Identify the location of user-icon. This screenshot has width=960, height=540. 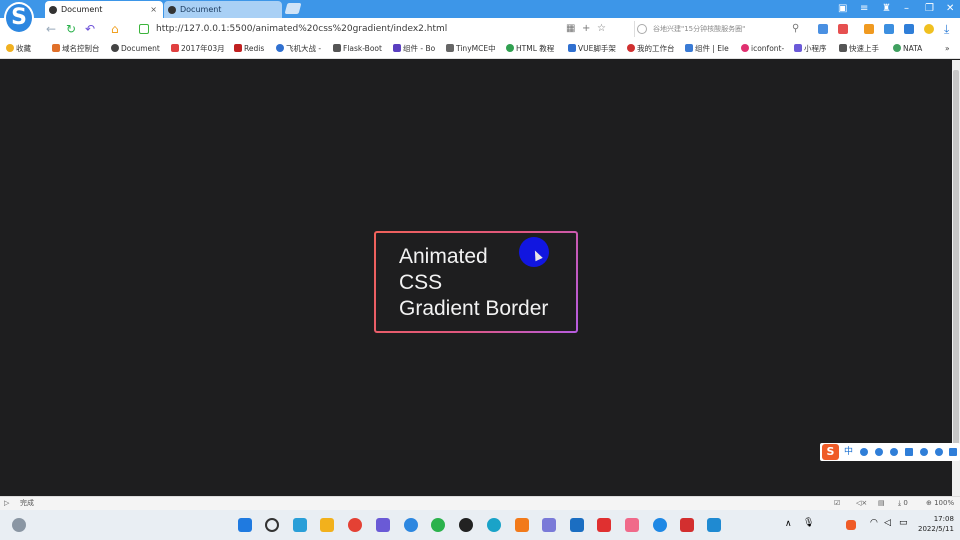
(924, 452).